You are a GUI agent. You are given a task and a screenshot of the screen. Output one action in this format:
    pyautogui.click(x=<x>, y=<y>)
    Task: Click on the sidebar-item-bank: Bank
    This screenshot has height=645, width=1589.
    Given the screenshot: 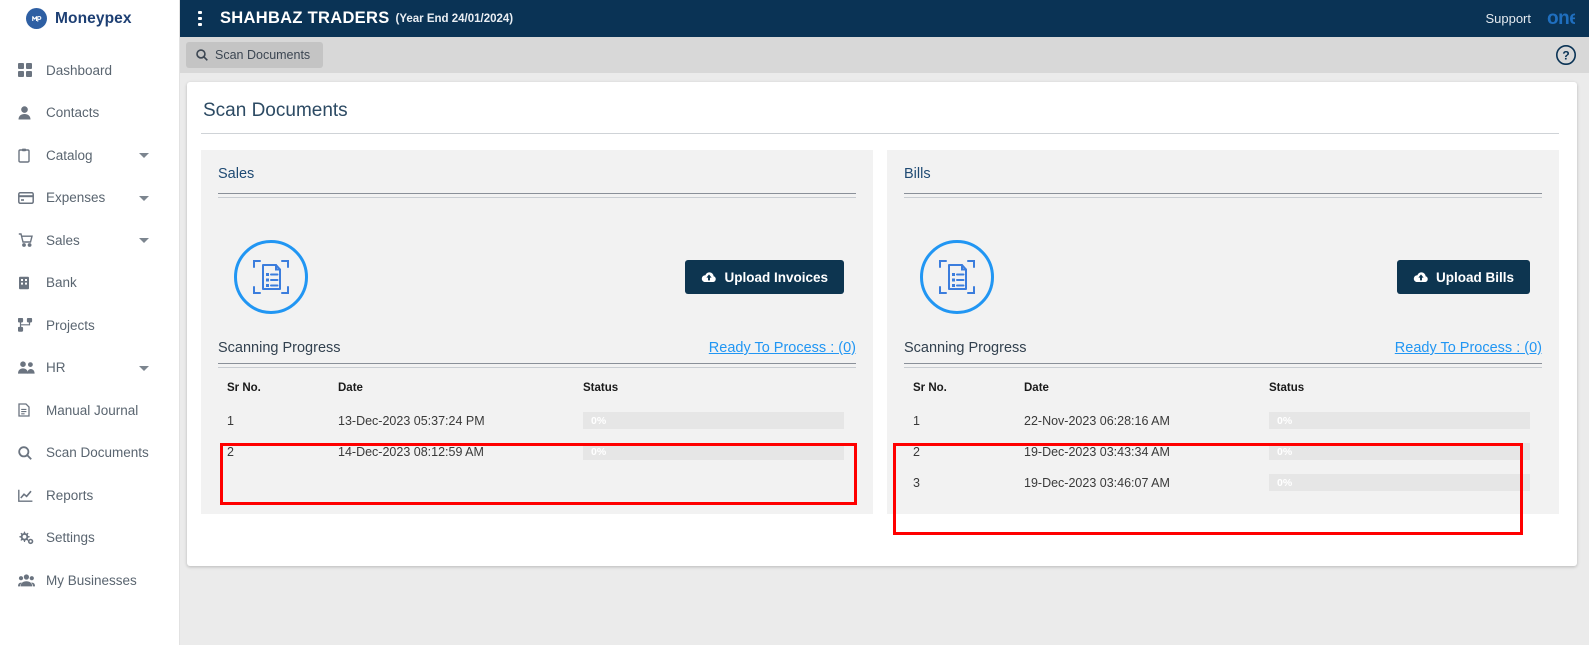 What is the action you would take?
    pyautogui.click(x=89, y=283)
    